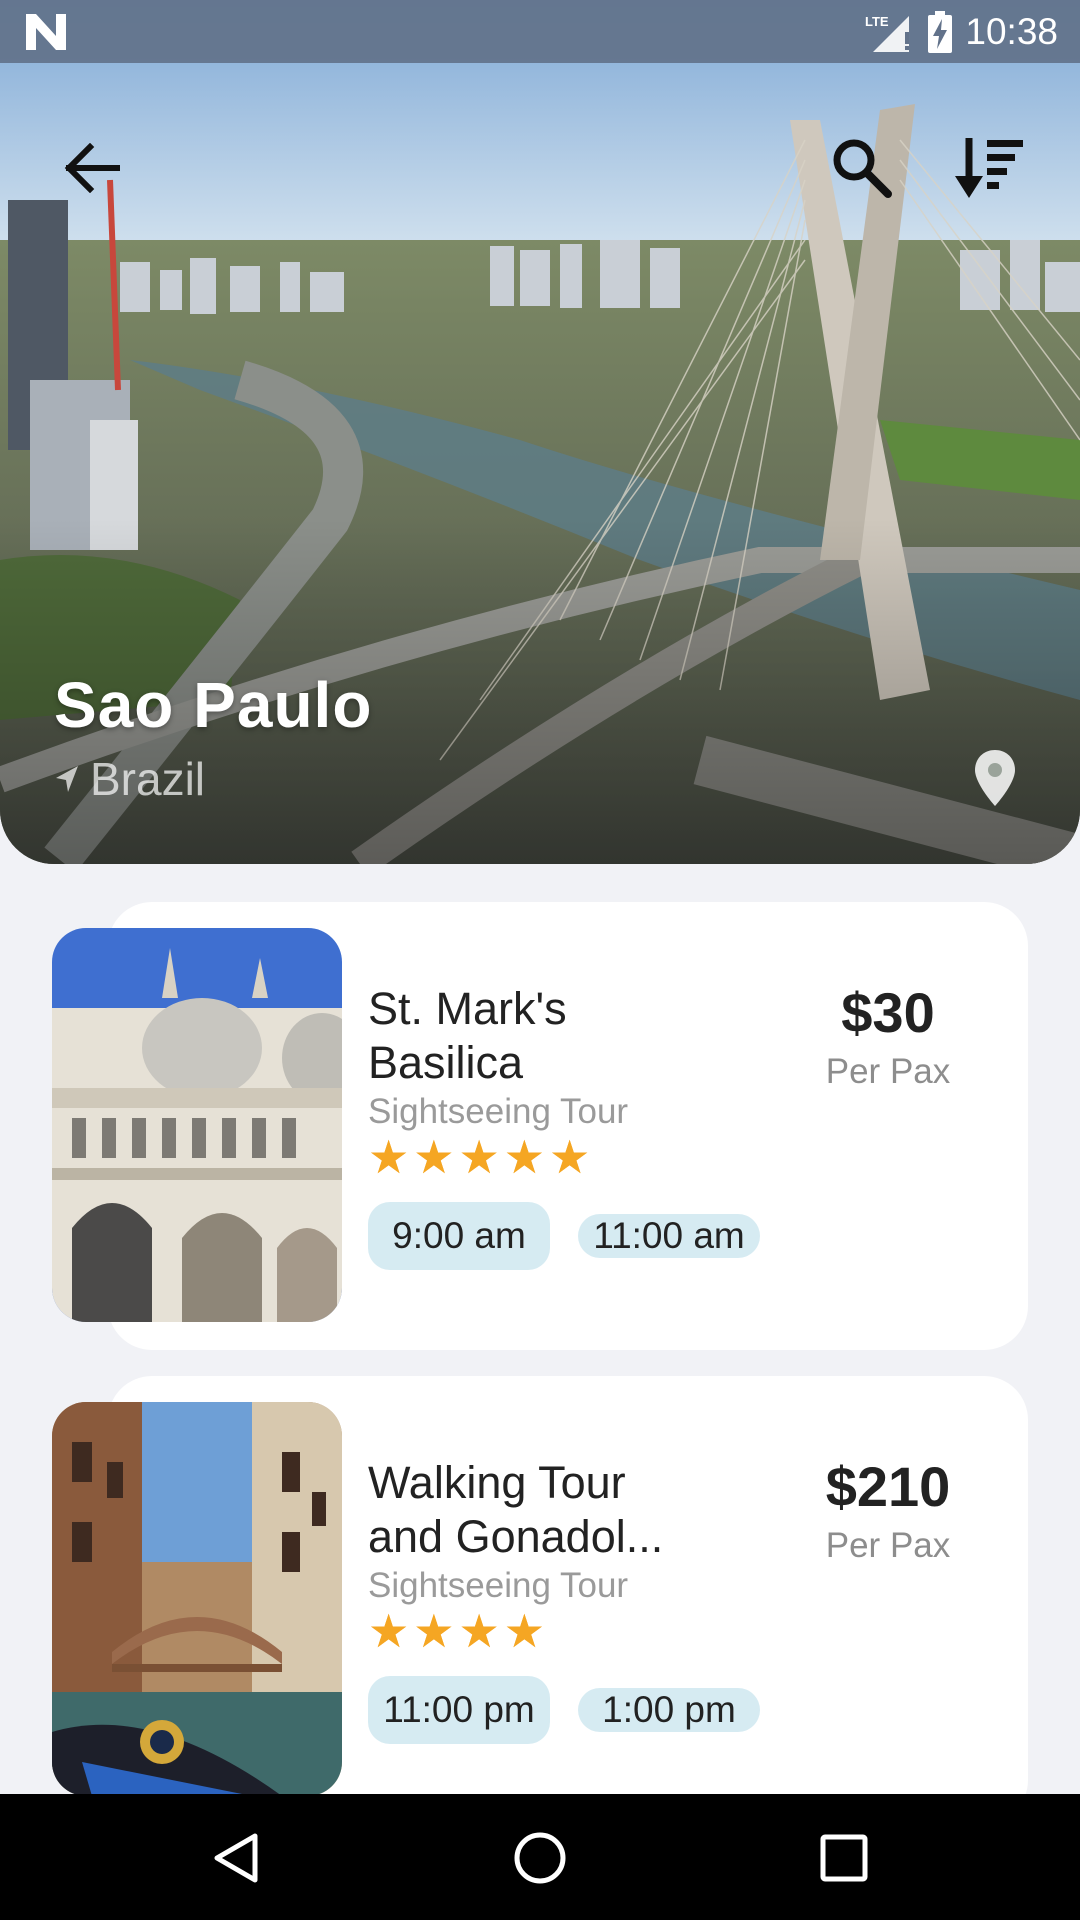 Image resolution: width=1080 pixels, height=1920 pixels. I want to click on rating-stars: ★ ★ ★ ★ ★, so click(479, 1157).